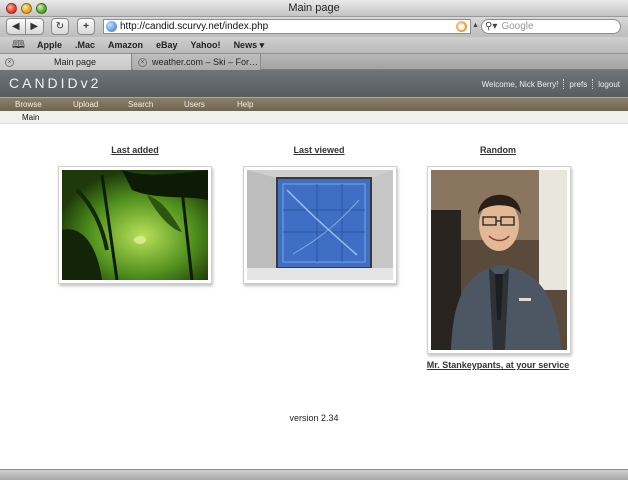 Image resolution: width=628 pixels, height=480 pixels. I want to click on leaf-photo-image, so click(135, 225).